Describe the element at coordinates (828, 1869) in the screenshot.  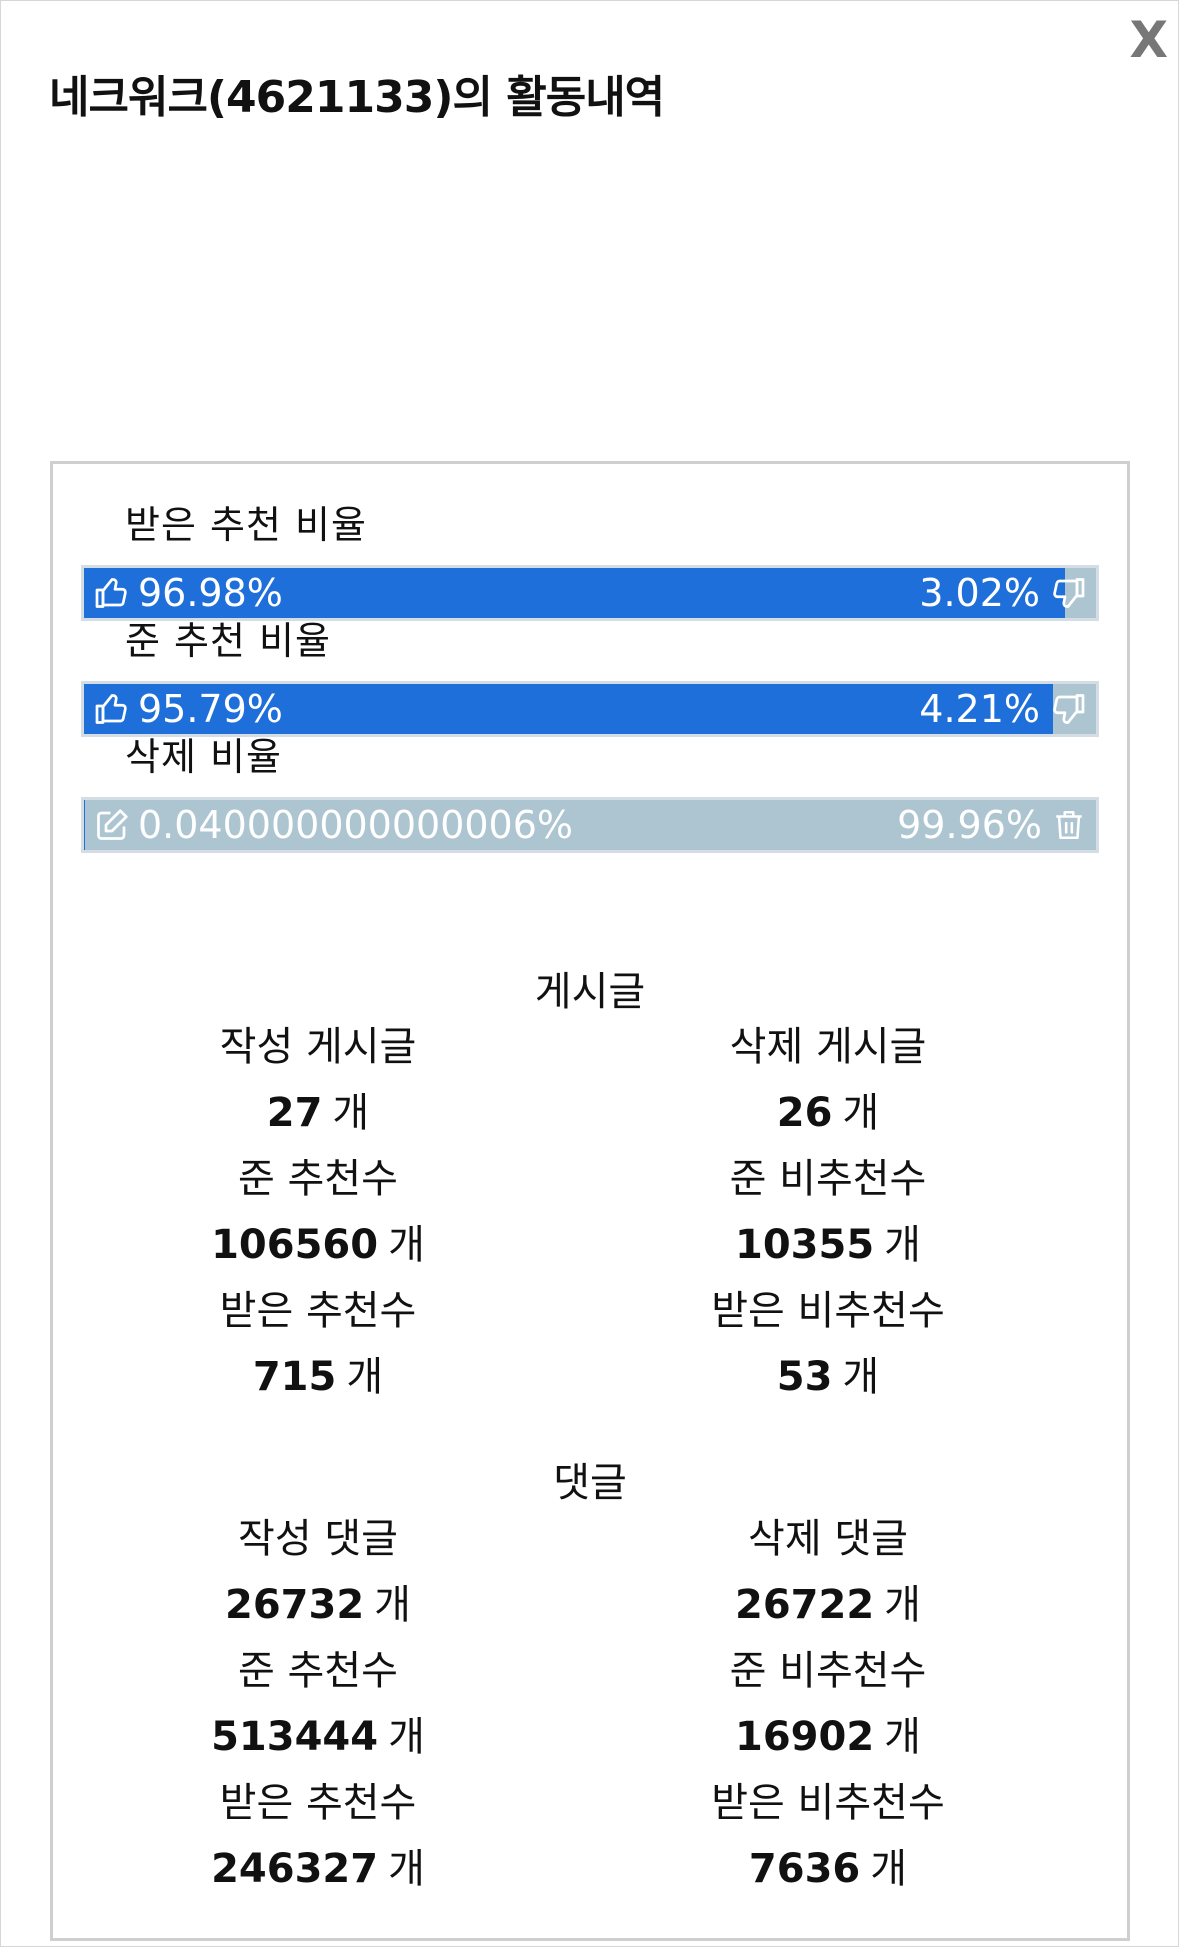
I see `stat-value: 7636 개` at that location.